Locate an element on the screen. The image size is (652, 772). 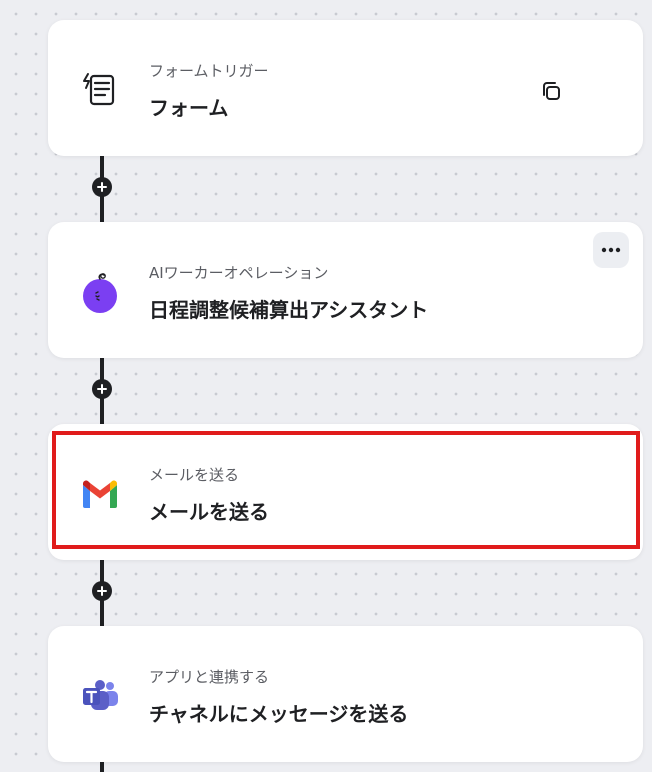
ai-worker-icon is located at coordinates (100, 292).